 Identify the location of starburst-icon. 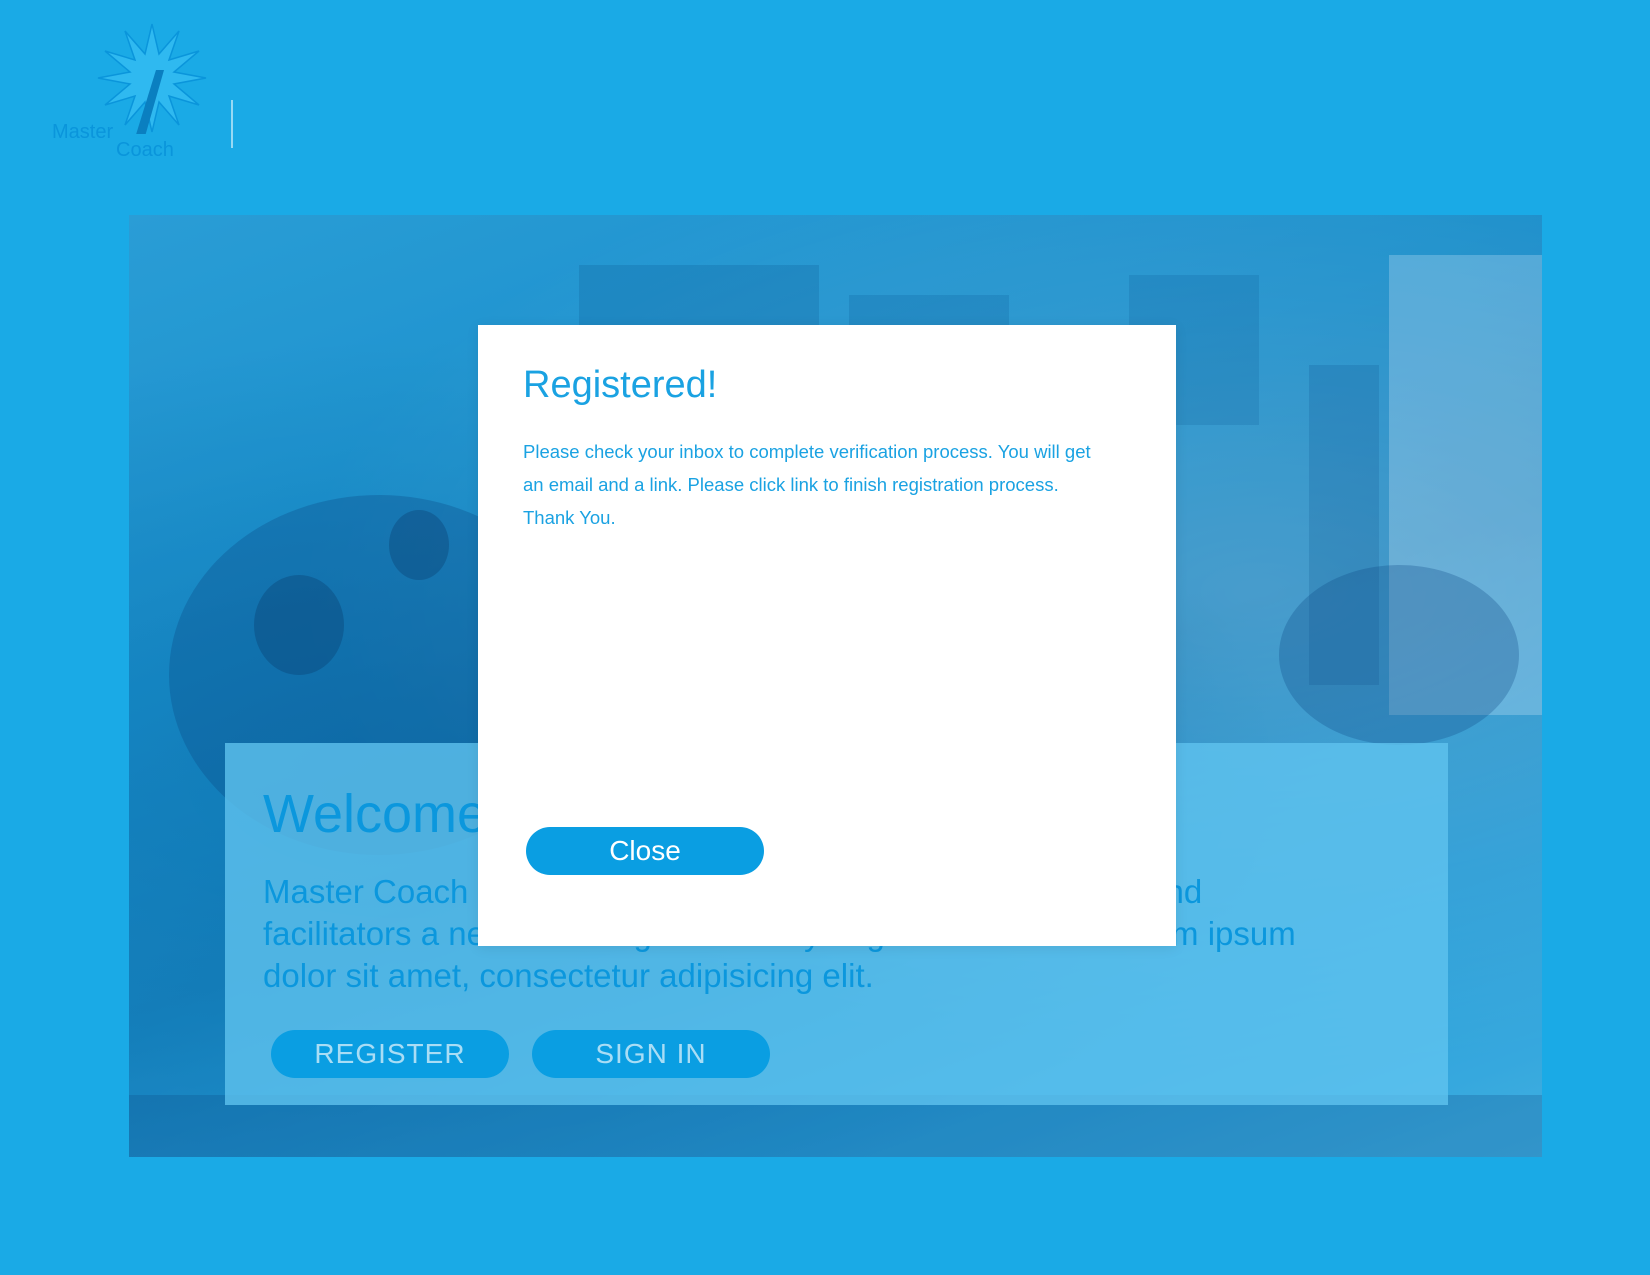
(152, 78).